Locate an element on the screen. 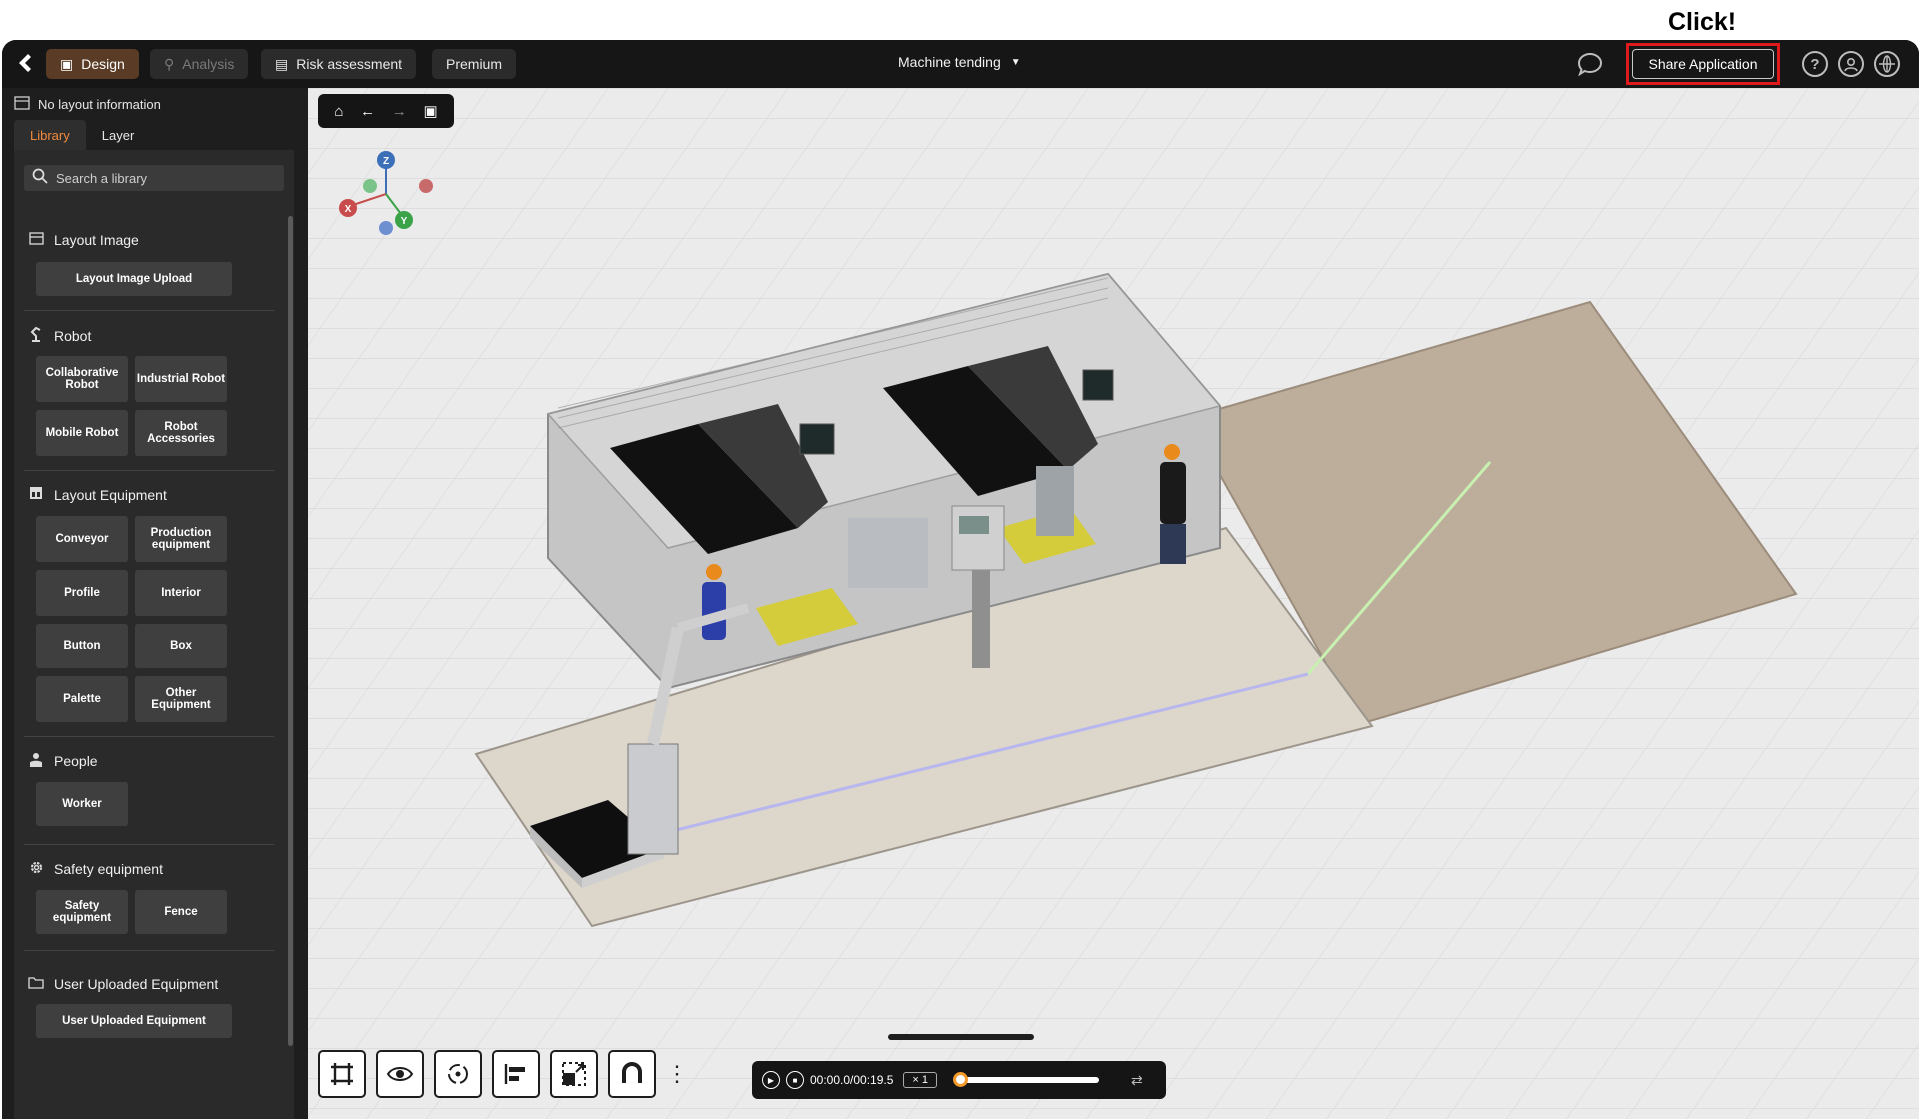 Image resolution: width=1919 pixels, height=1119 pixels. tab-layer: Layer is located at coordinates (118, 135).